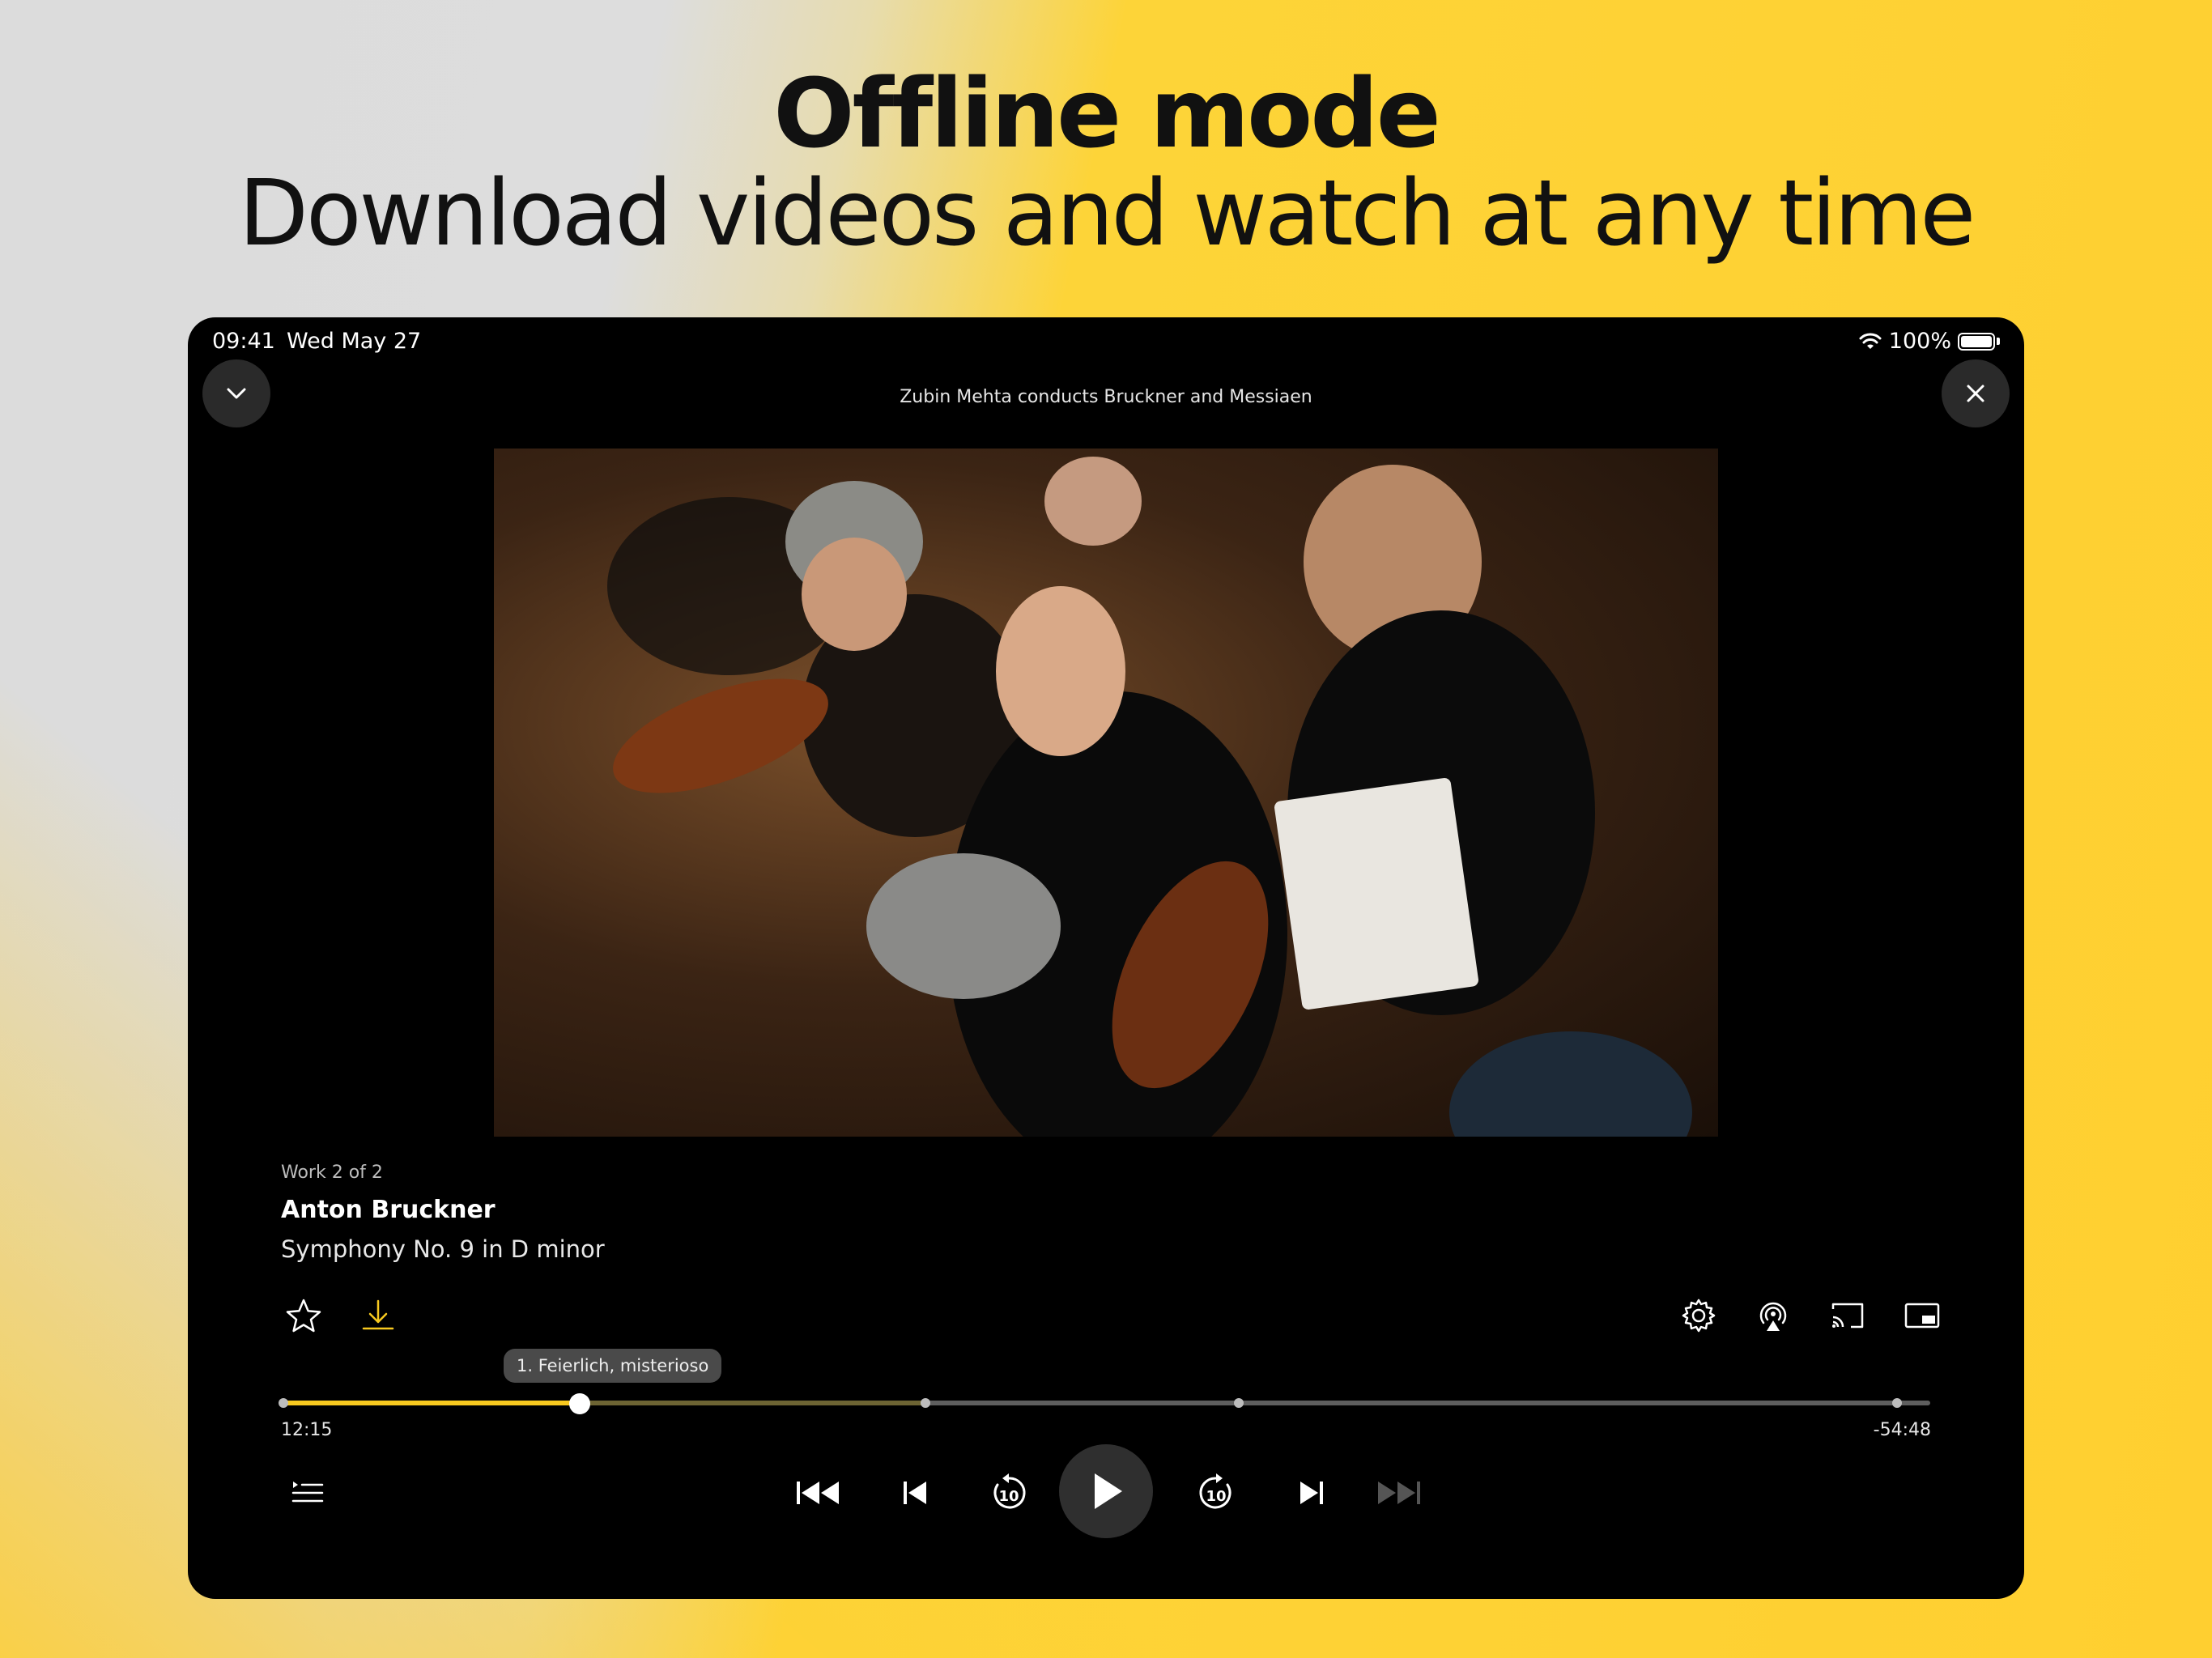 This screenshot has width=2212, height=1658. What do you see at coordinates (753, 1403) in the screenshot?
I see `progress-buffered` at bounding box center [753, 1403].